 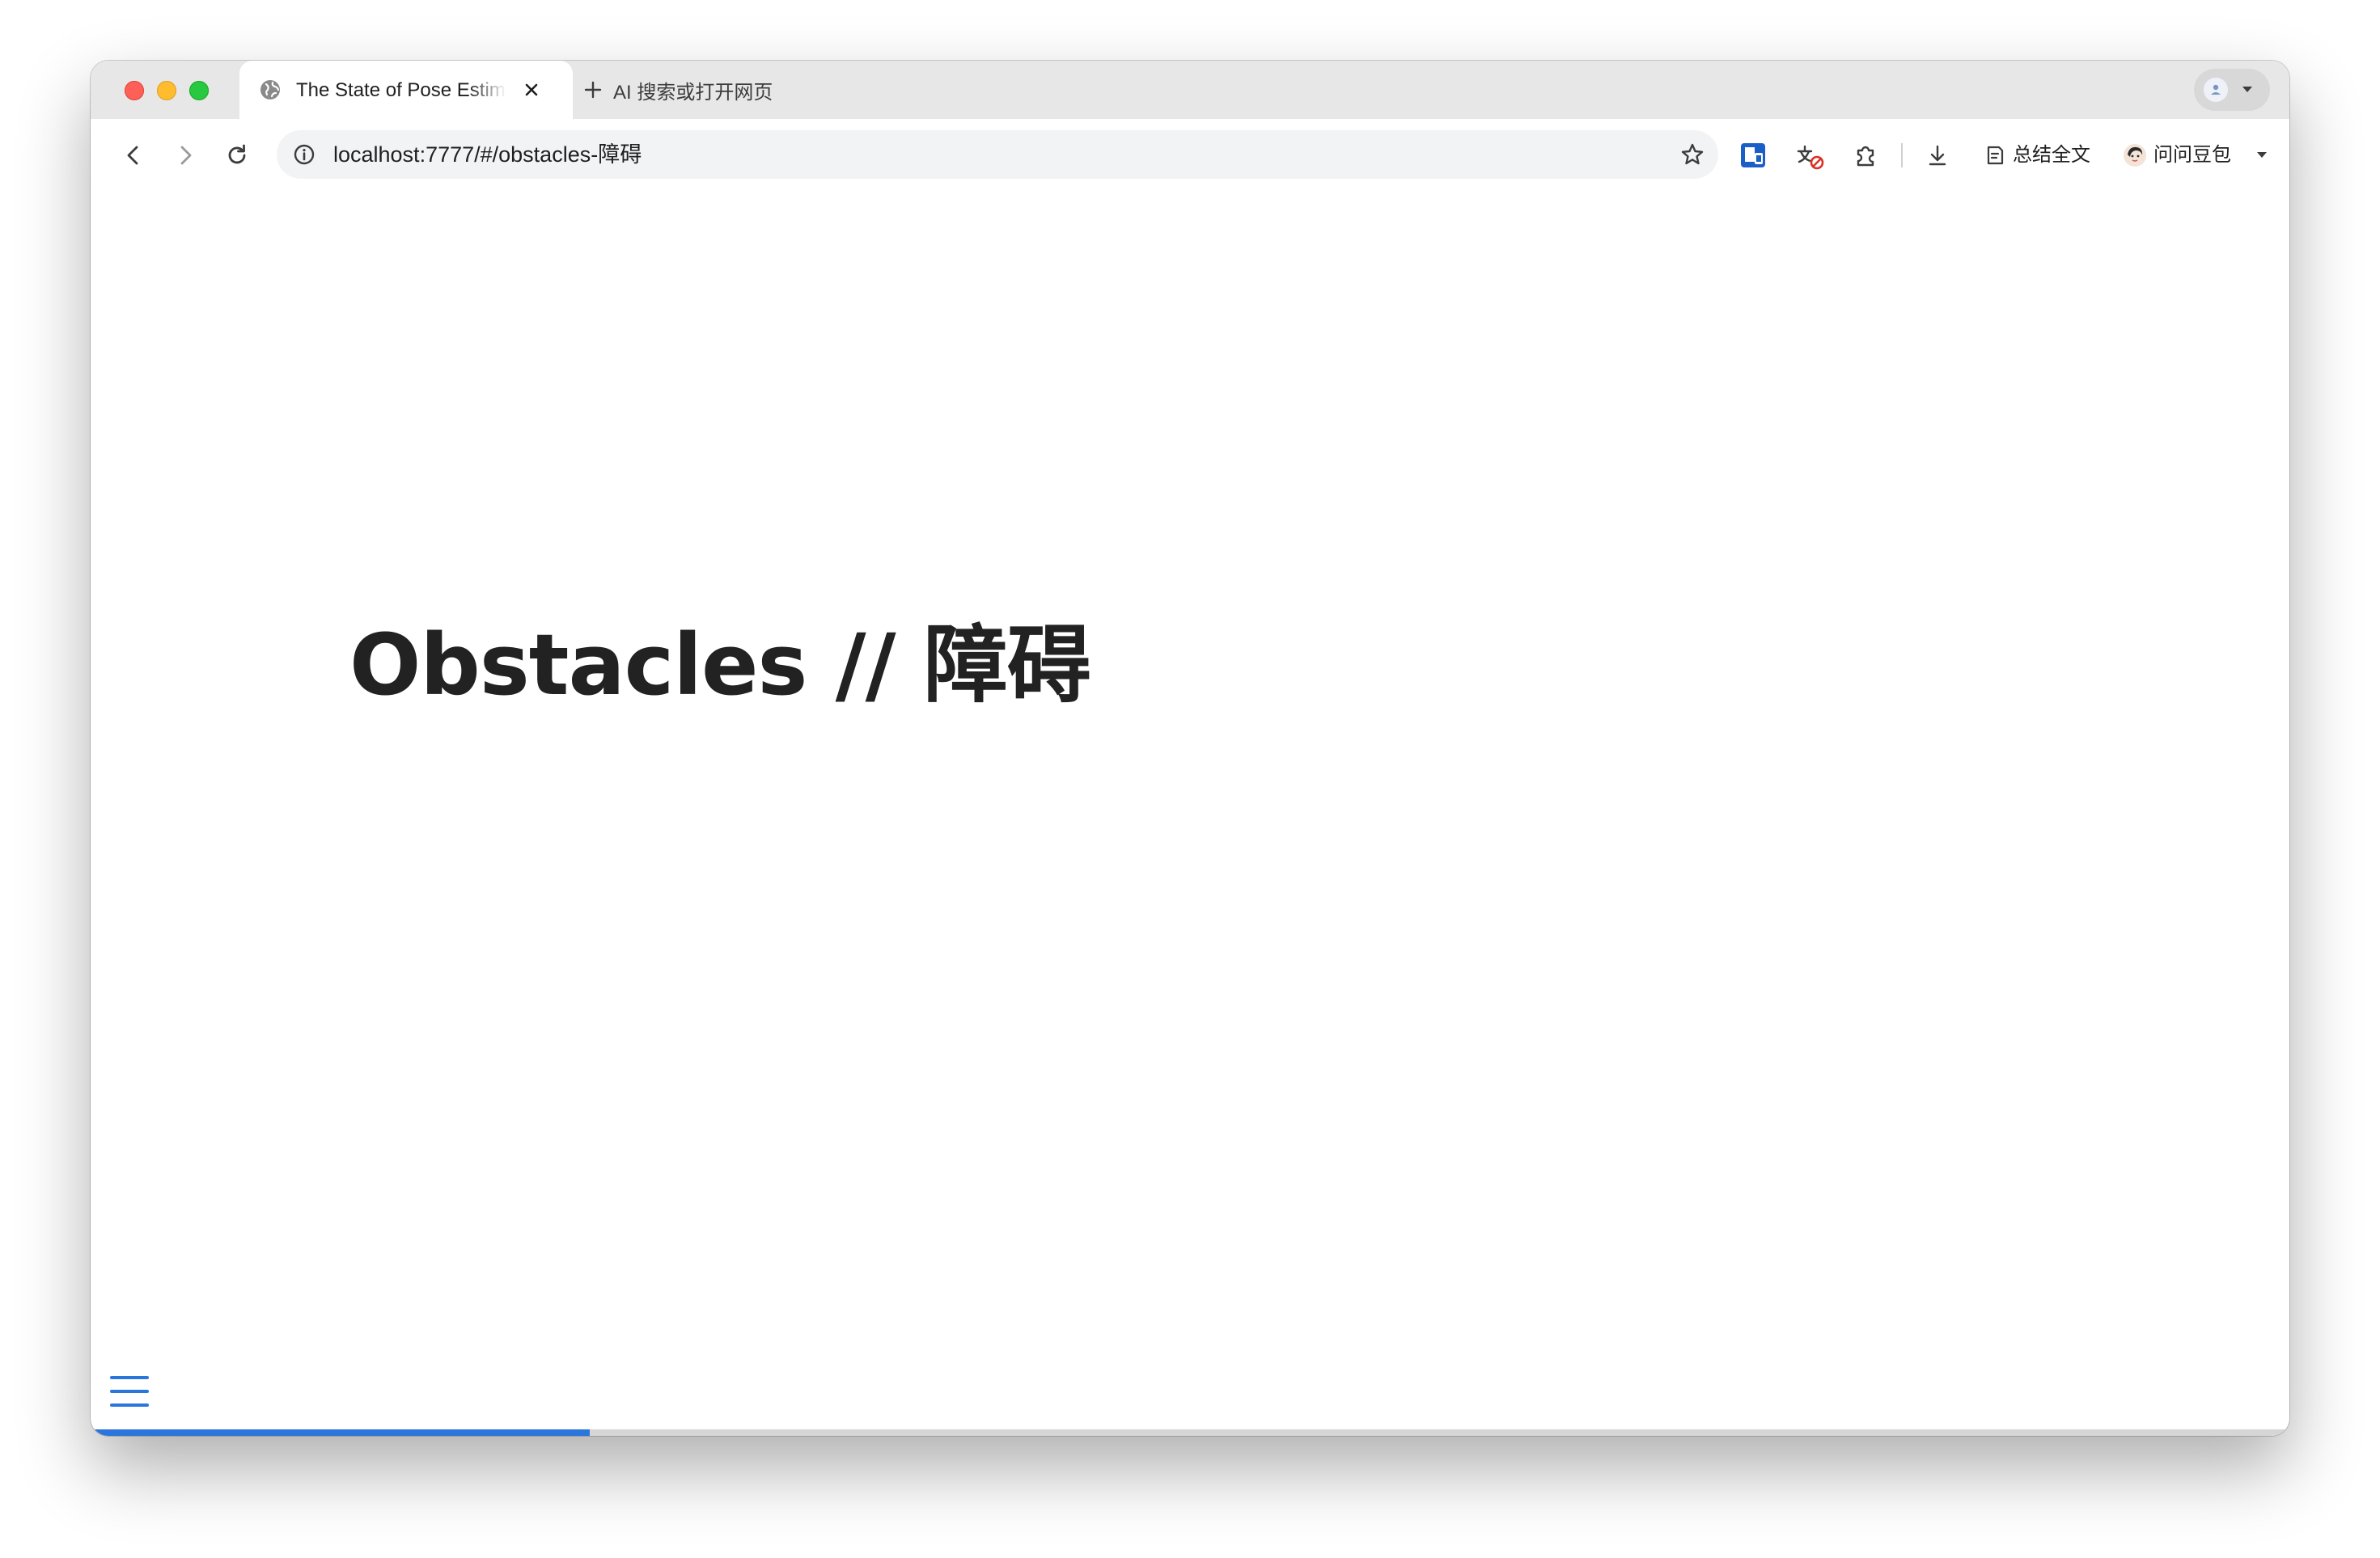 I want to click on ask-label: 问问豆包, so click(x=2192, y=155).